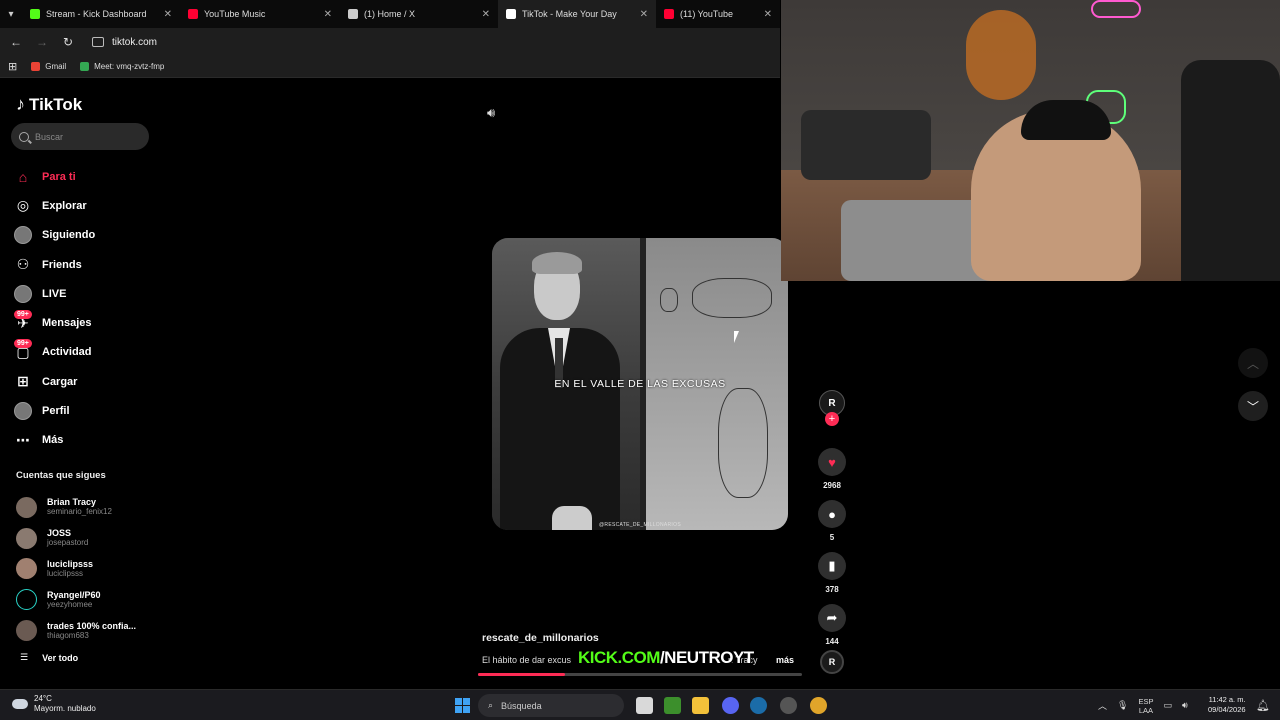 Image resolution: width=1280 pixels, height=720 pixels. Describe the element at coordinates (64, 205) in the screenshot. I see `sidebar-item-label: Explorar` at that location.